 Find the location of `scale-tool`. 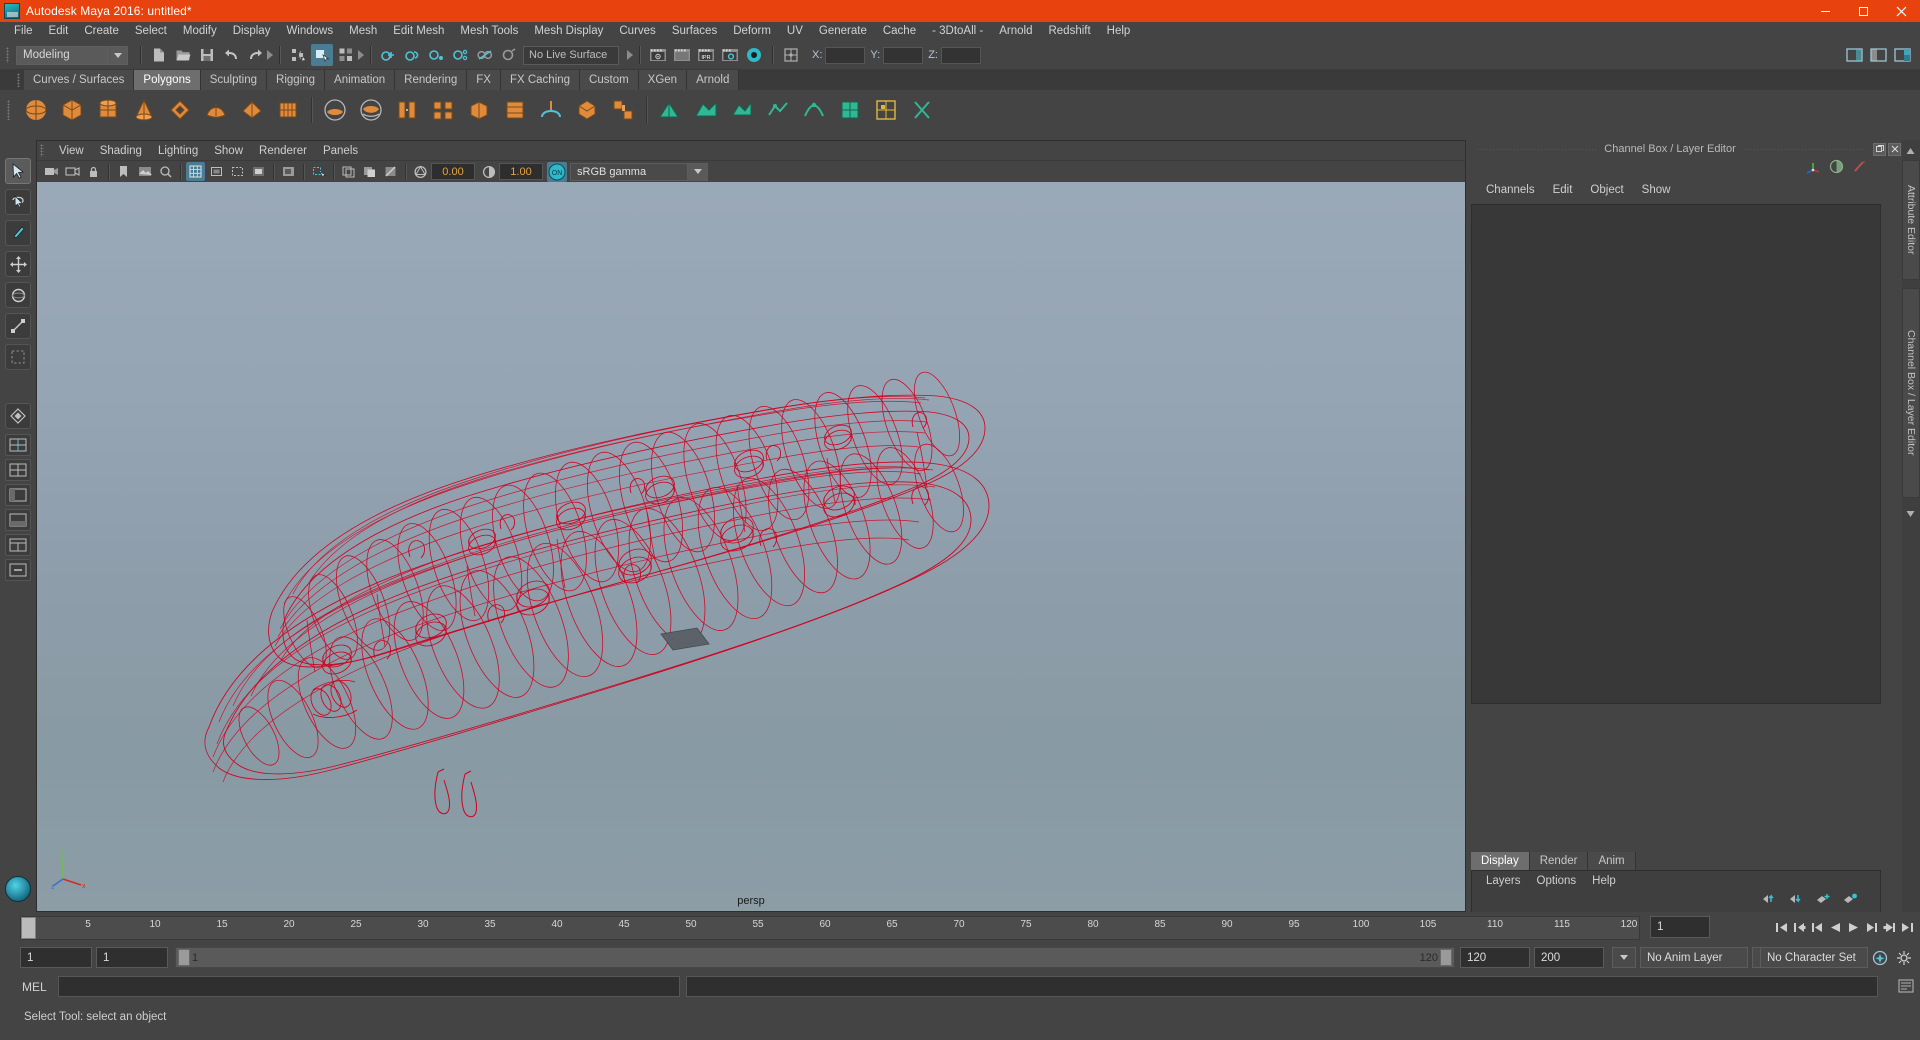

scale-tool is located at coordinates (18, 326).